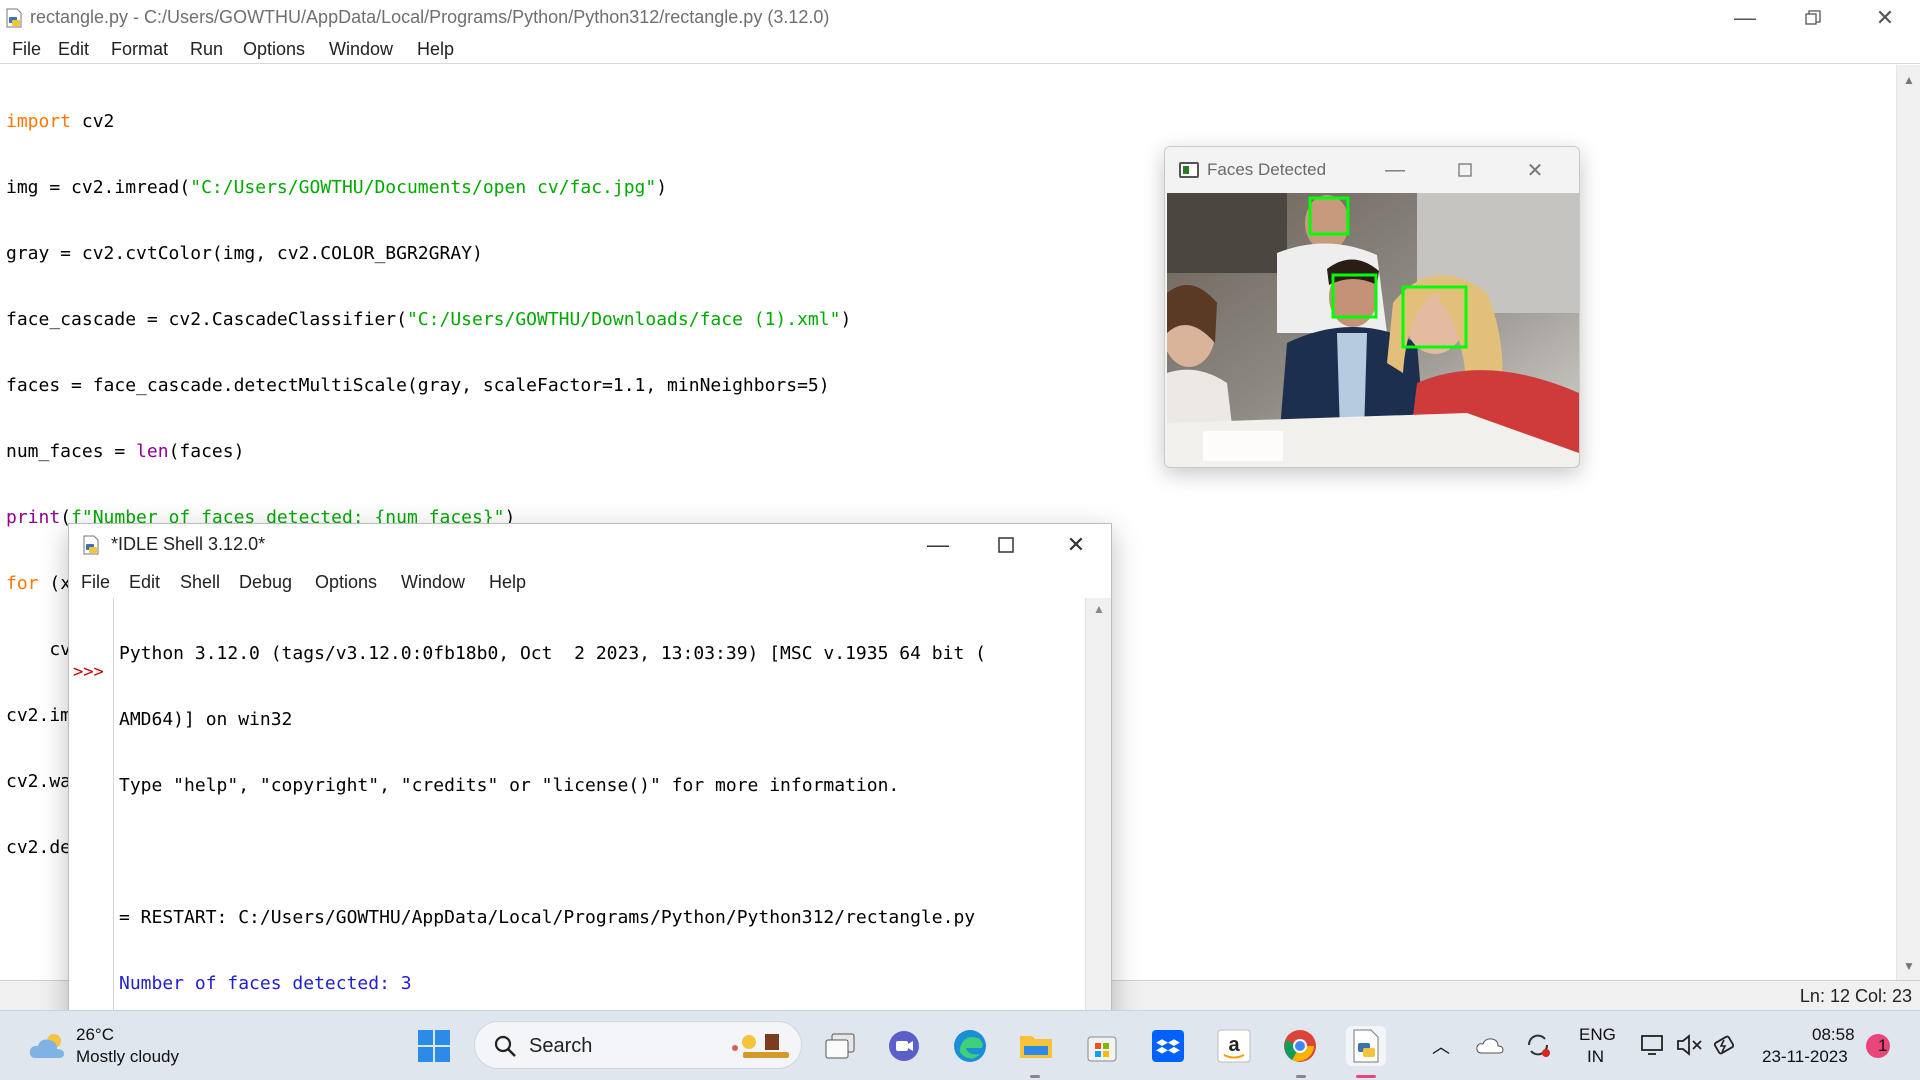 Image resolution: width=1920 pixels, height=1080 pixels. I want to click on scroll-down-icon: ▼, so click(1908, 966).